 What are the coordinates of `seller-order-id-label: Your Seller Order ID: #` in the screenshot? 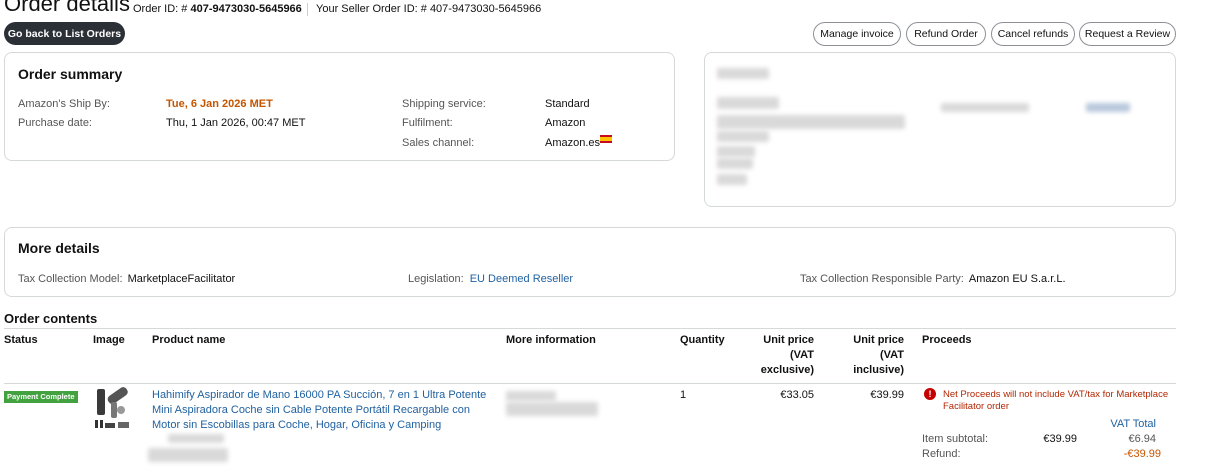 It's located at (371, 9).